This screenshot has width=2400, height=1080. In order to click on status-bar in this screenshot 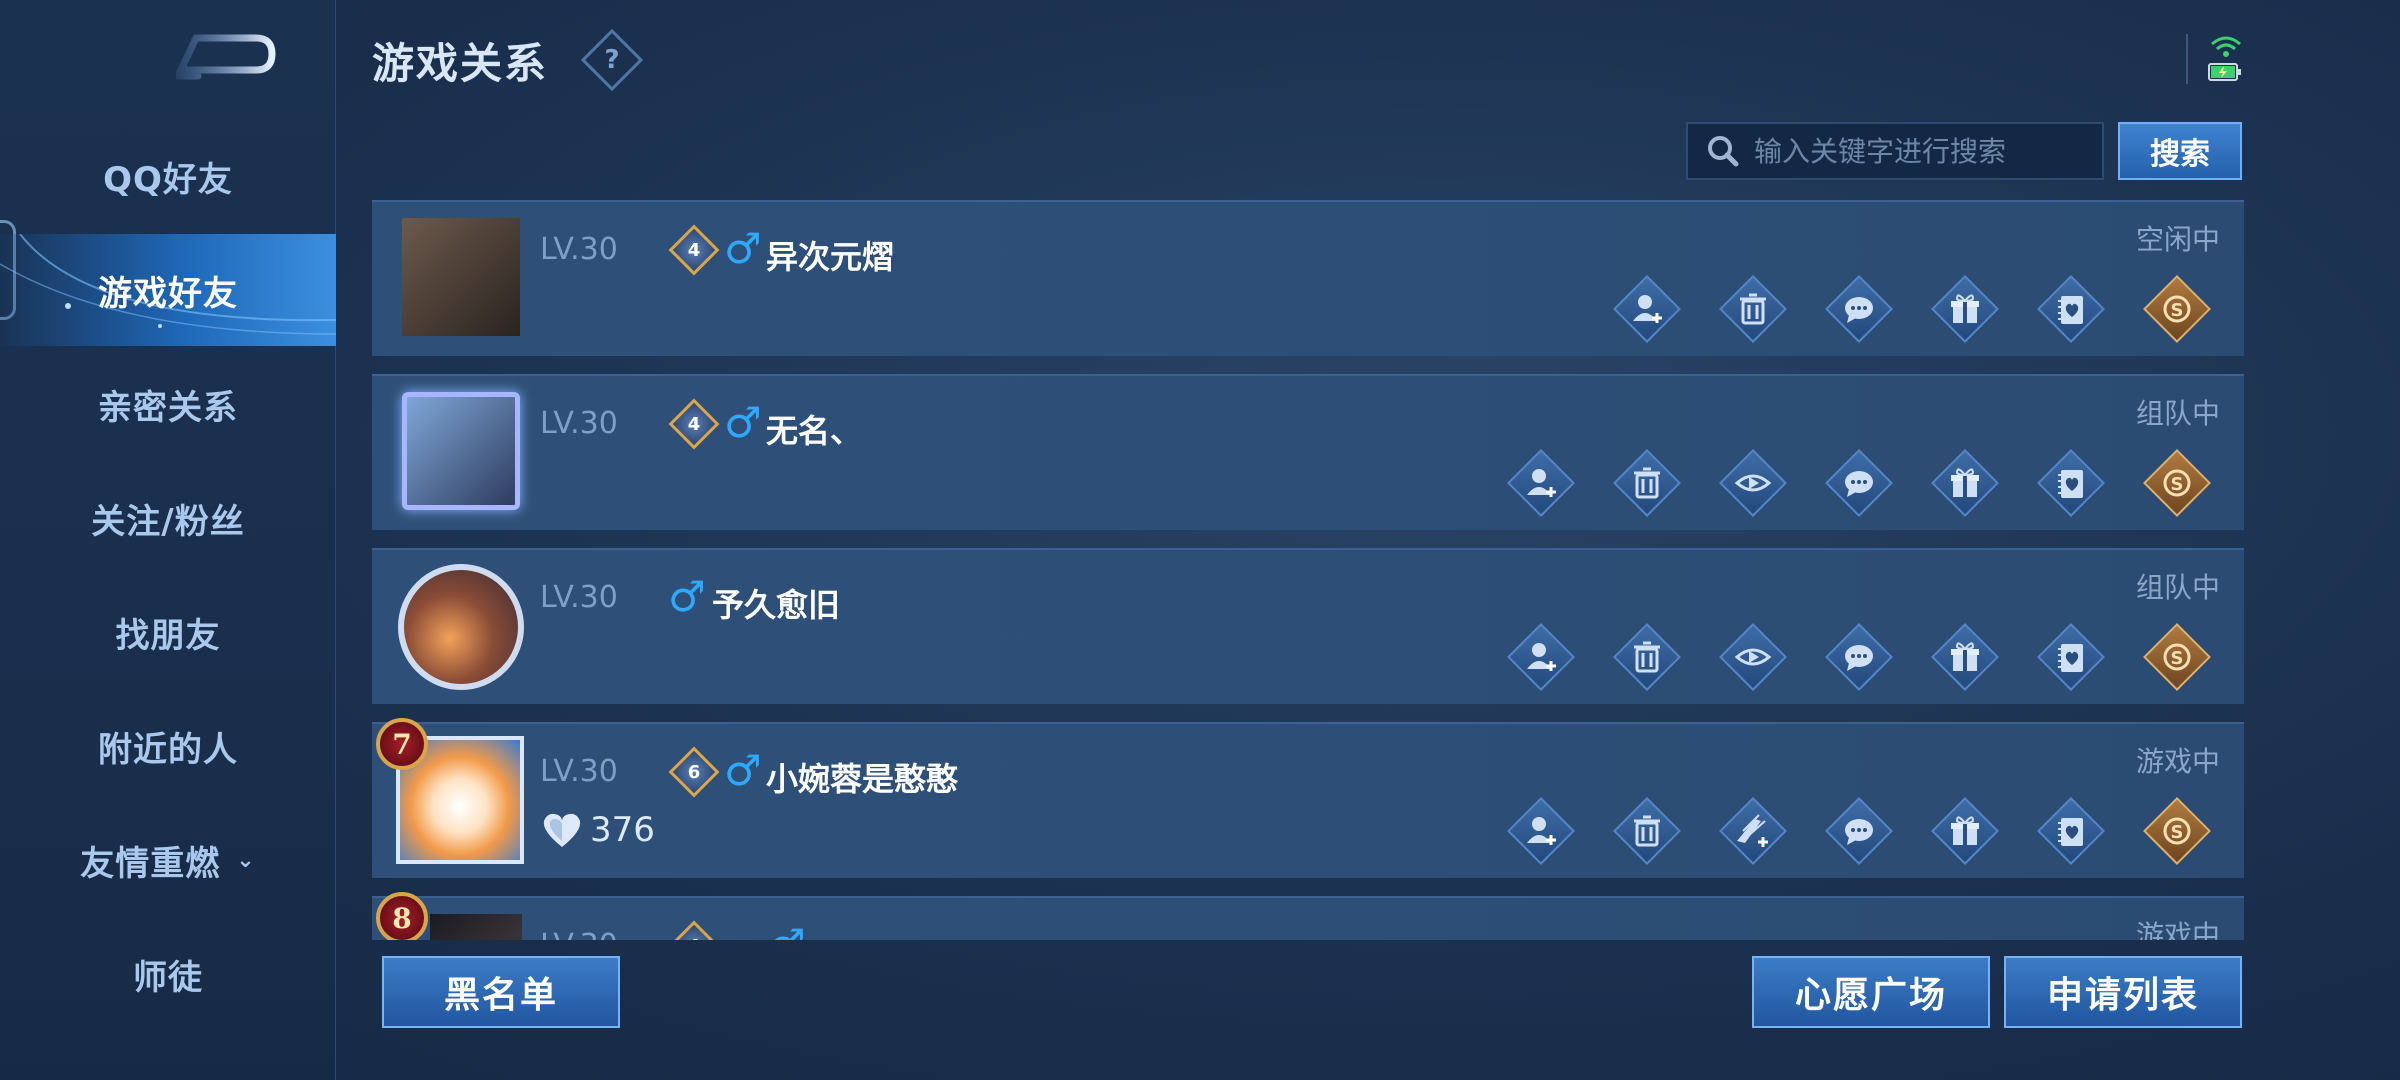, I will do `click(2216, 60)`.